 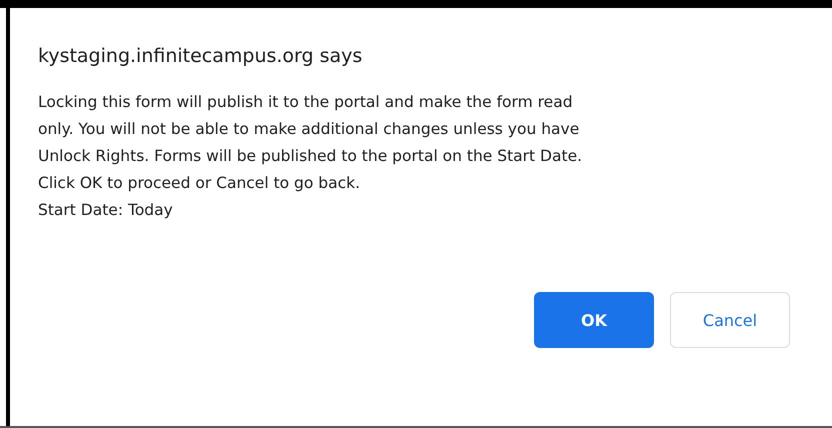 I want to click on message-text: Locking this form will publish it to the portal and make the form read, so click(x=306, y=102).